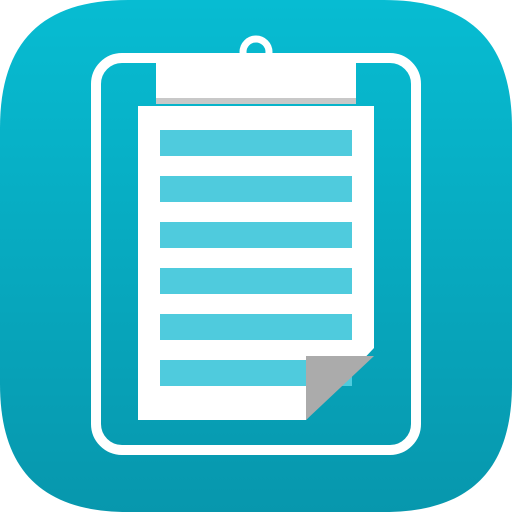  What do you see at coordinates (256, 101) in the screenshot?
I see `clipboard-clip-edge` at bounding box center [256, 101].